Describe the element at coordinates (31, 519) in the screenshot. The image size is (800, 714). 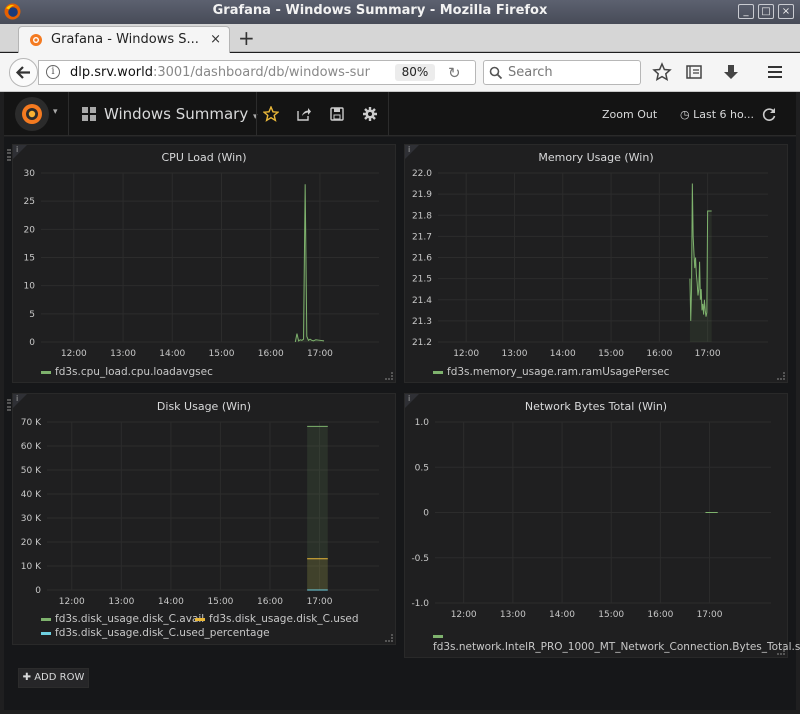
I see `y-tick-label: 30 K` at that location.